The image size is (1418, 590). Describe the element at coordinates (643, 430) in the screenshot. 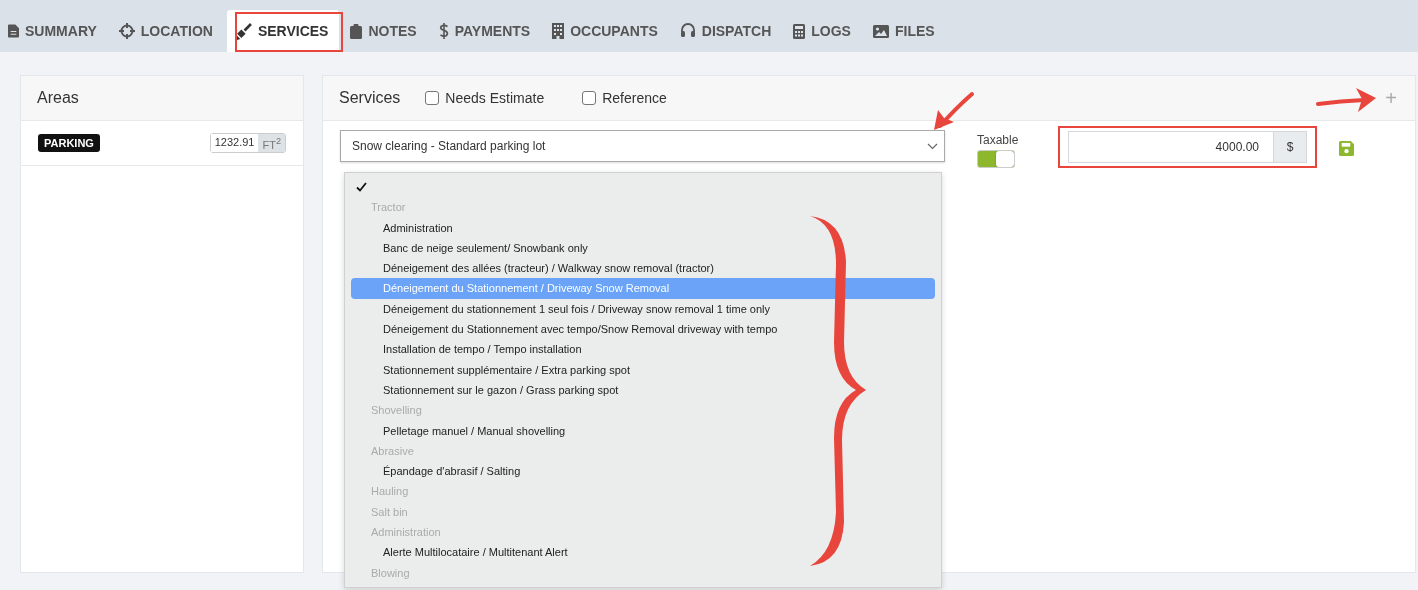

I see `dropdown-option: Pelletage manuel / Manual shovelling` at that location.